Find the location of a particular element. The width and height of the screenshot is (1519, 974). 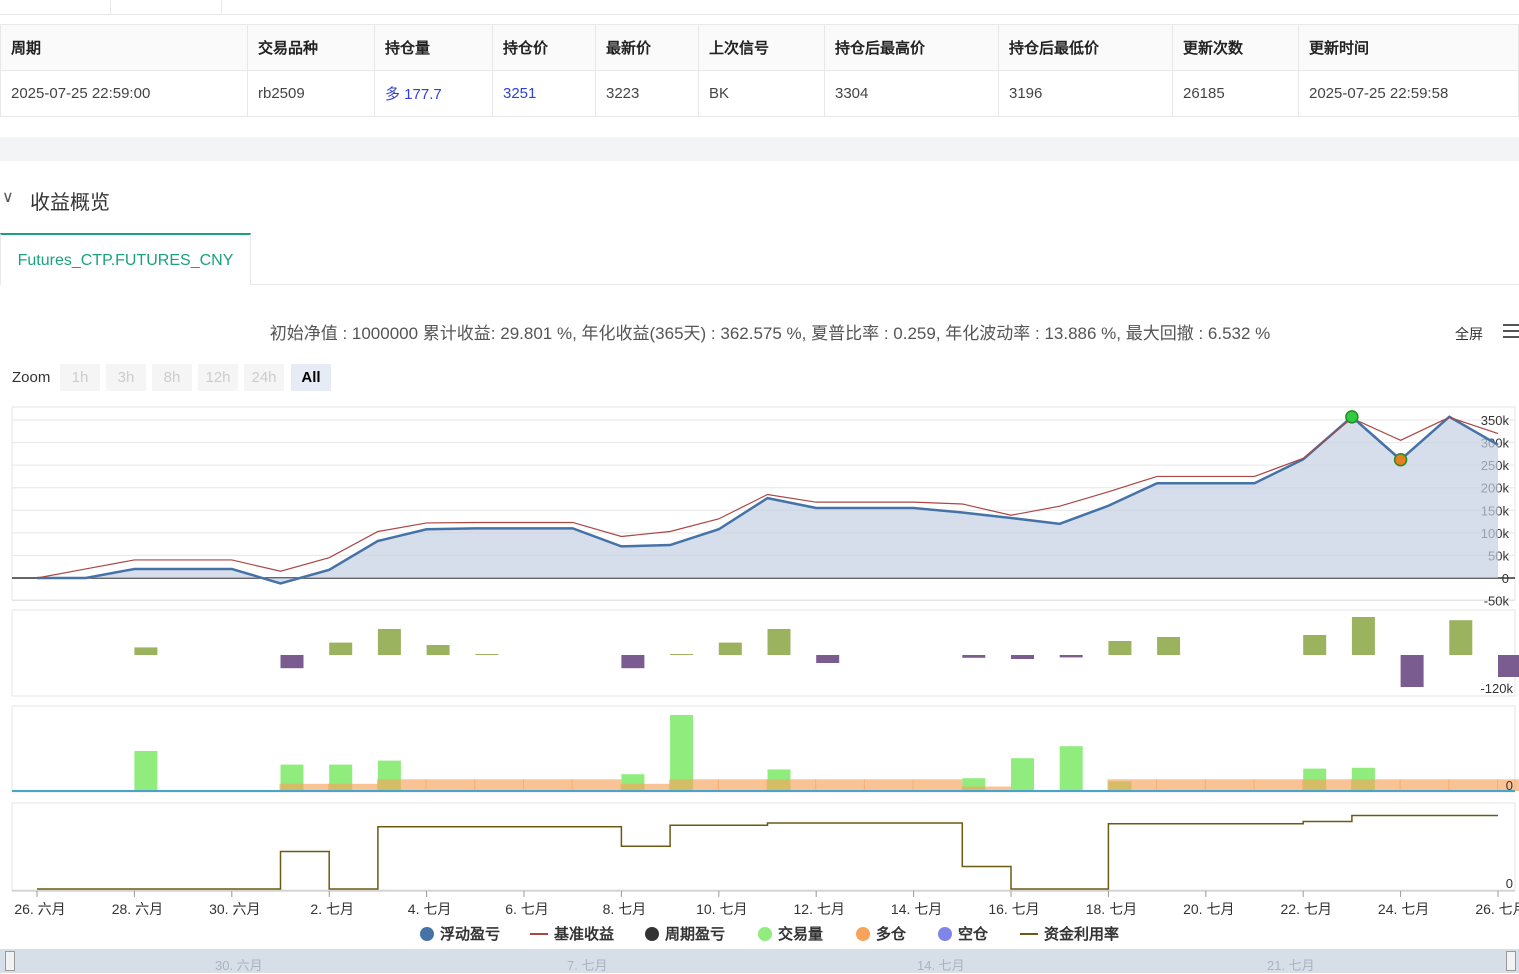

zoom-12h-button: 12h is located at coordinates (218, 377).